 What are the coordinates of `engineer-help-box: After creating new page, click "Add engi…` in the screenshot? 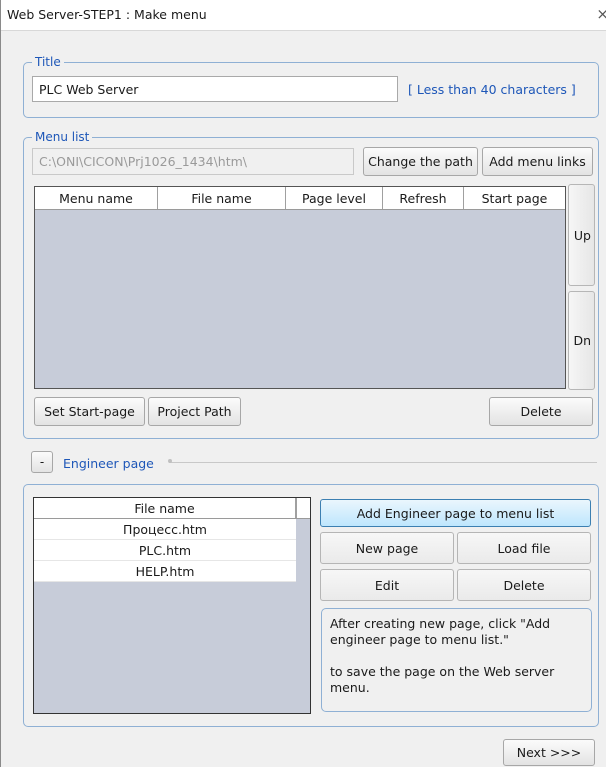 It's located at (456, 660).